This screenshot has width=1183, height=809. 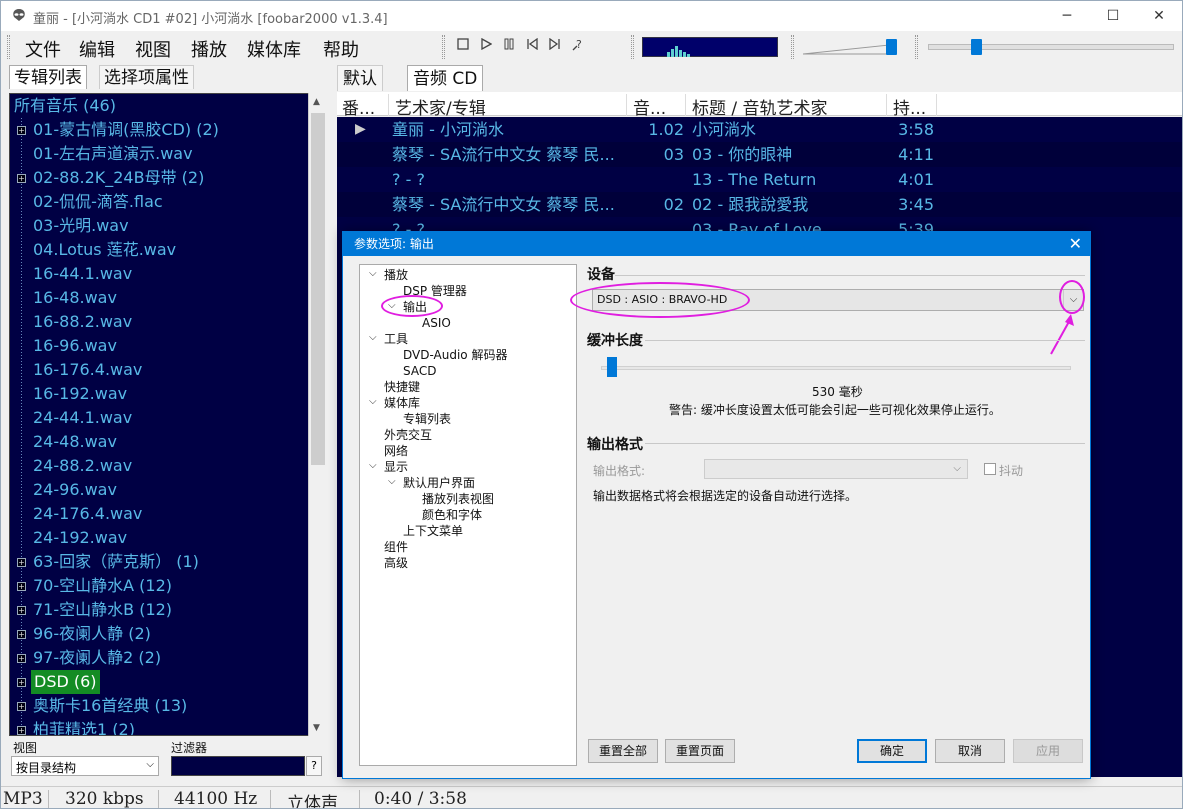 I want to click on preferences-tree-item: 网络, so click(x=396, y=451).